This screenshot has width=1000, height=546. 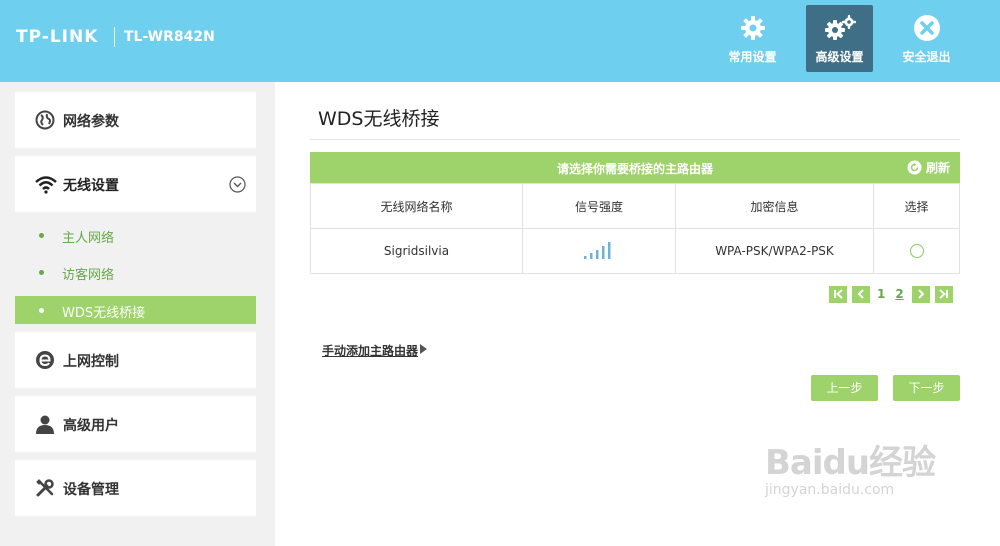 I want to click on refresh-button: 刷新, so click(x=928, y=167).